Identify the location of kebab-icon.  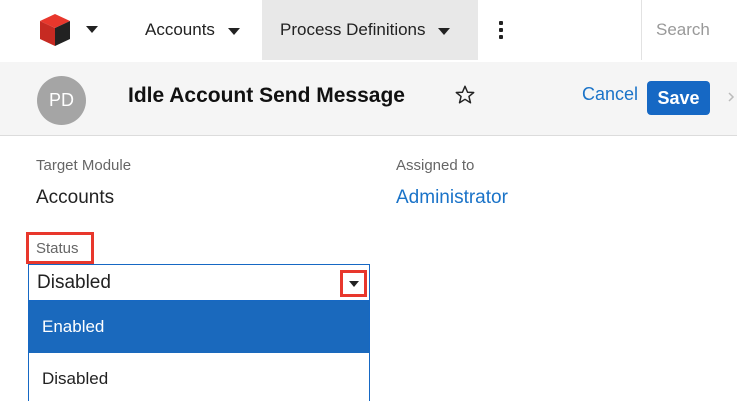
(501, 30).